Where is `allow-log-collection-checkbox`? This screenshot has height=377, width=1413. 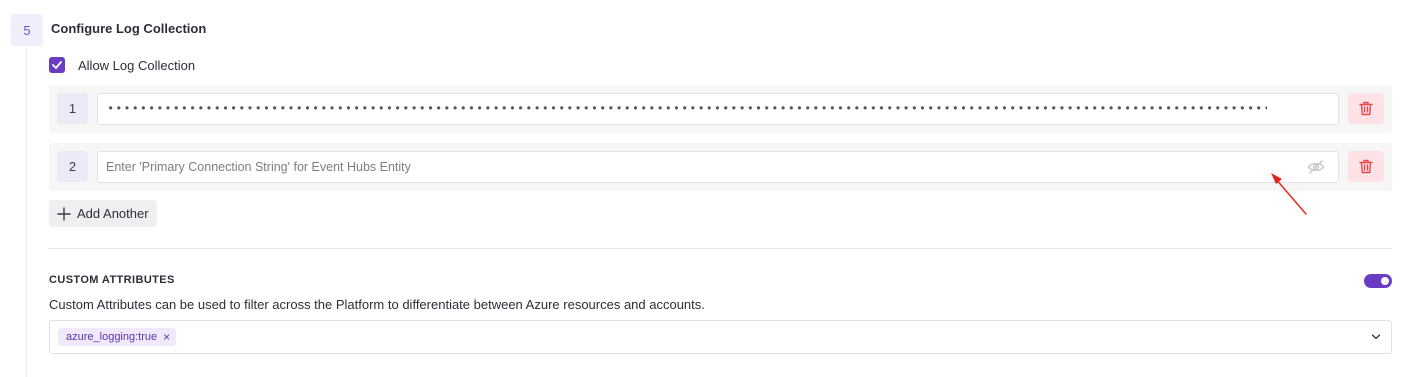
allow-log-collection-checkbox is located at coordinates (57, 65).